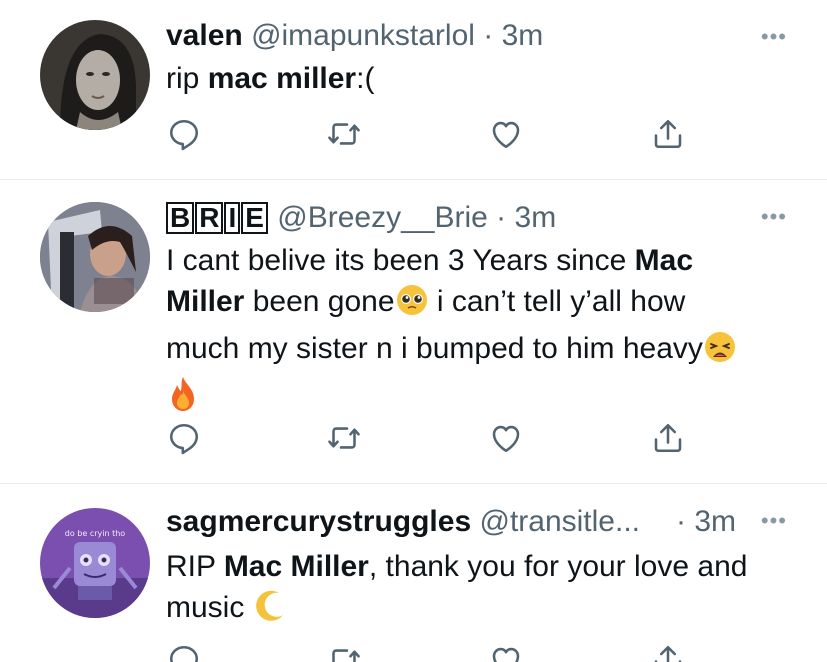  What do you see at coordinates (95, 563) in the screenshot?
I see `avatar: do be cryin tho` at bounding box center [95, 563].